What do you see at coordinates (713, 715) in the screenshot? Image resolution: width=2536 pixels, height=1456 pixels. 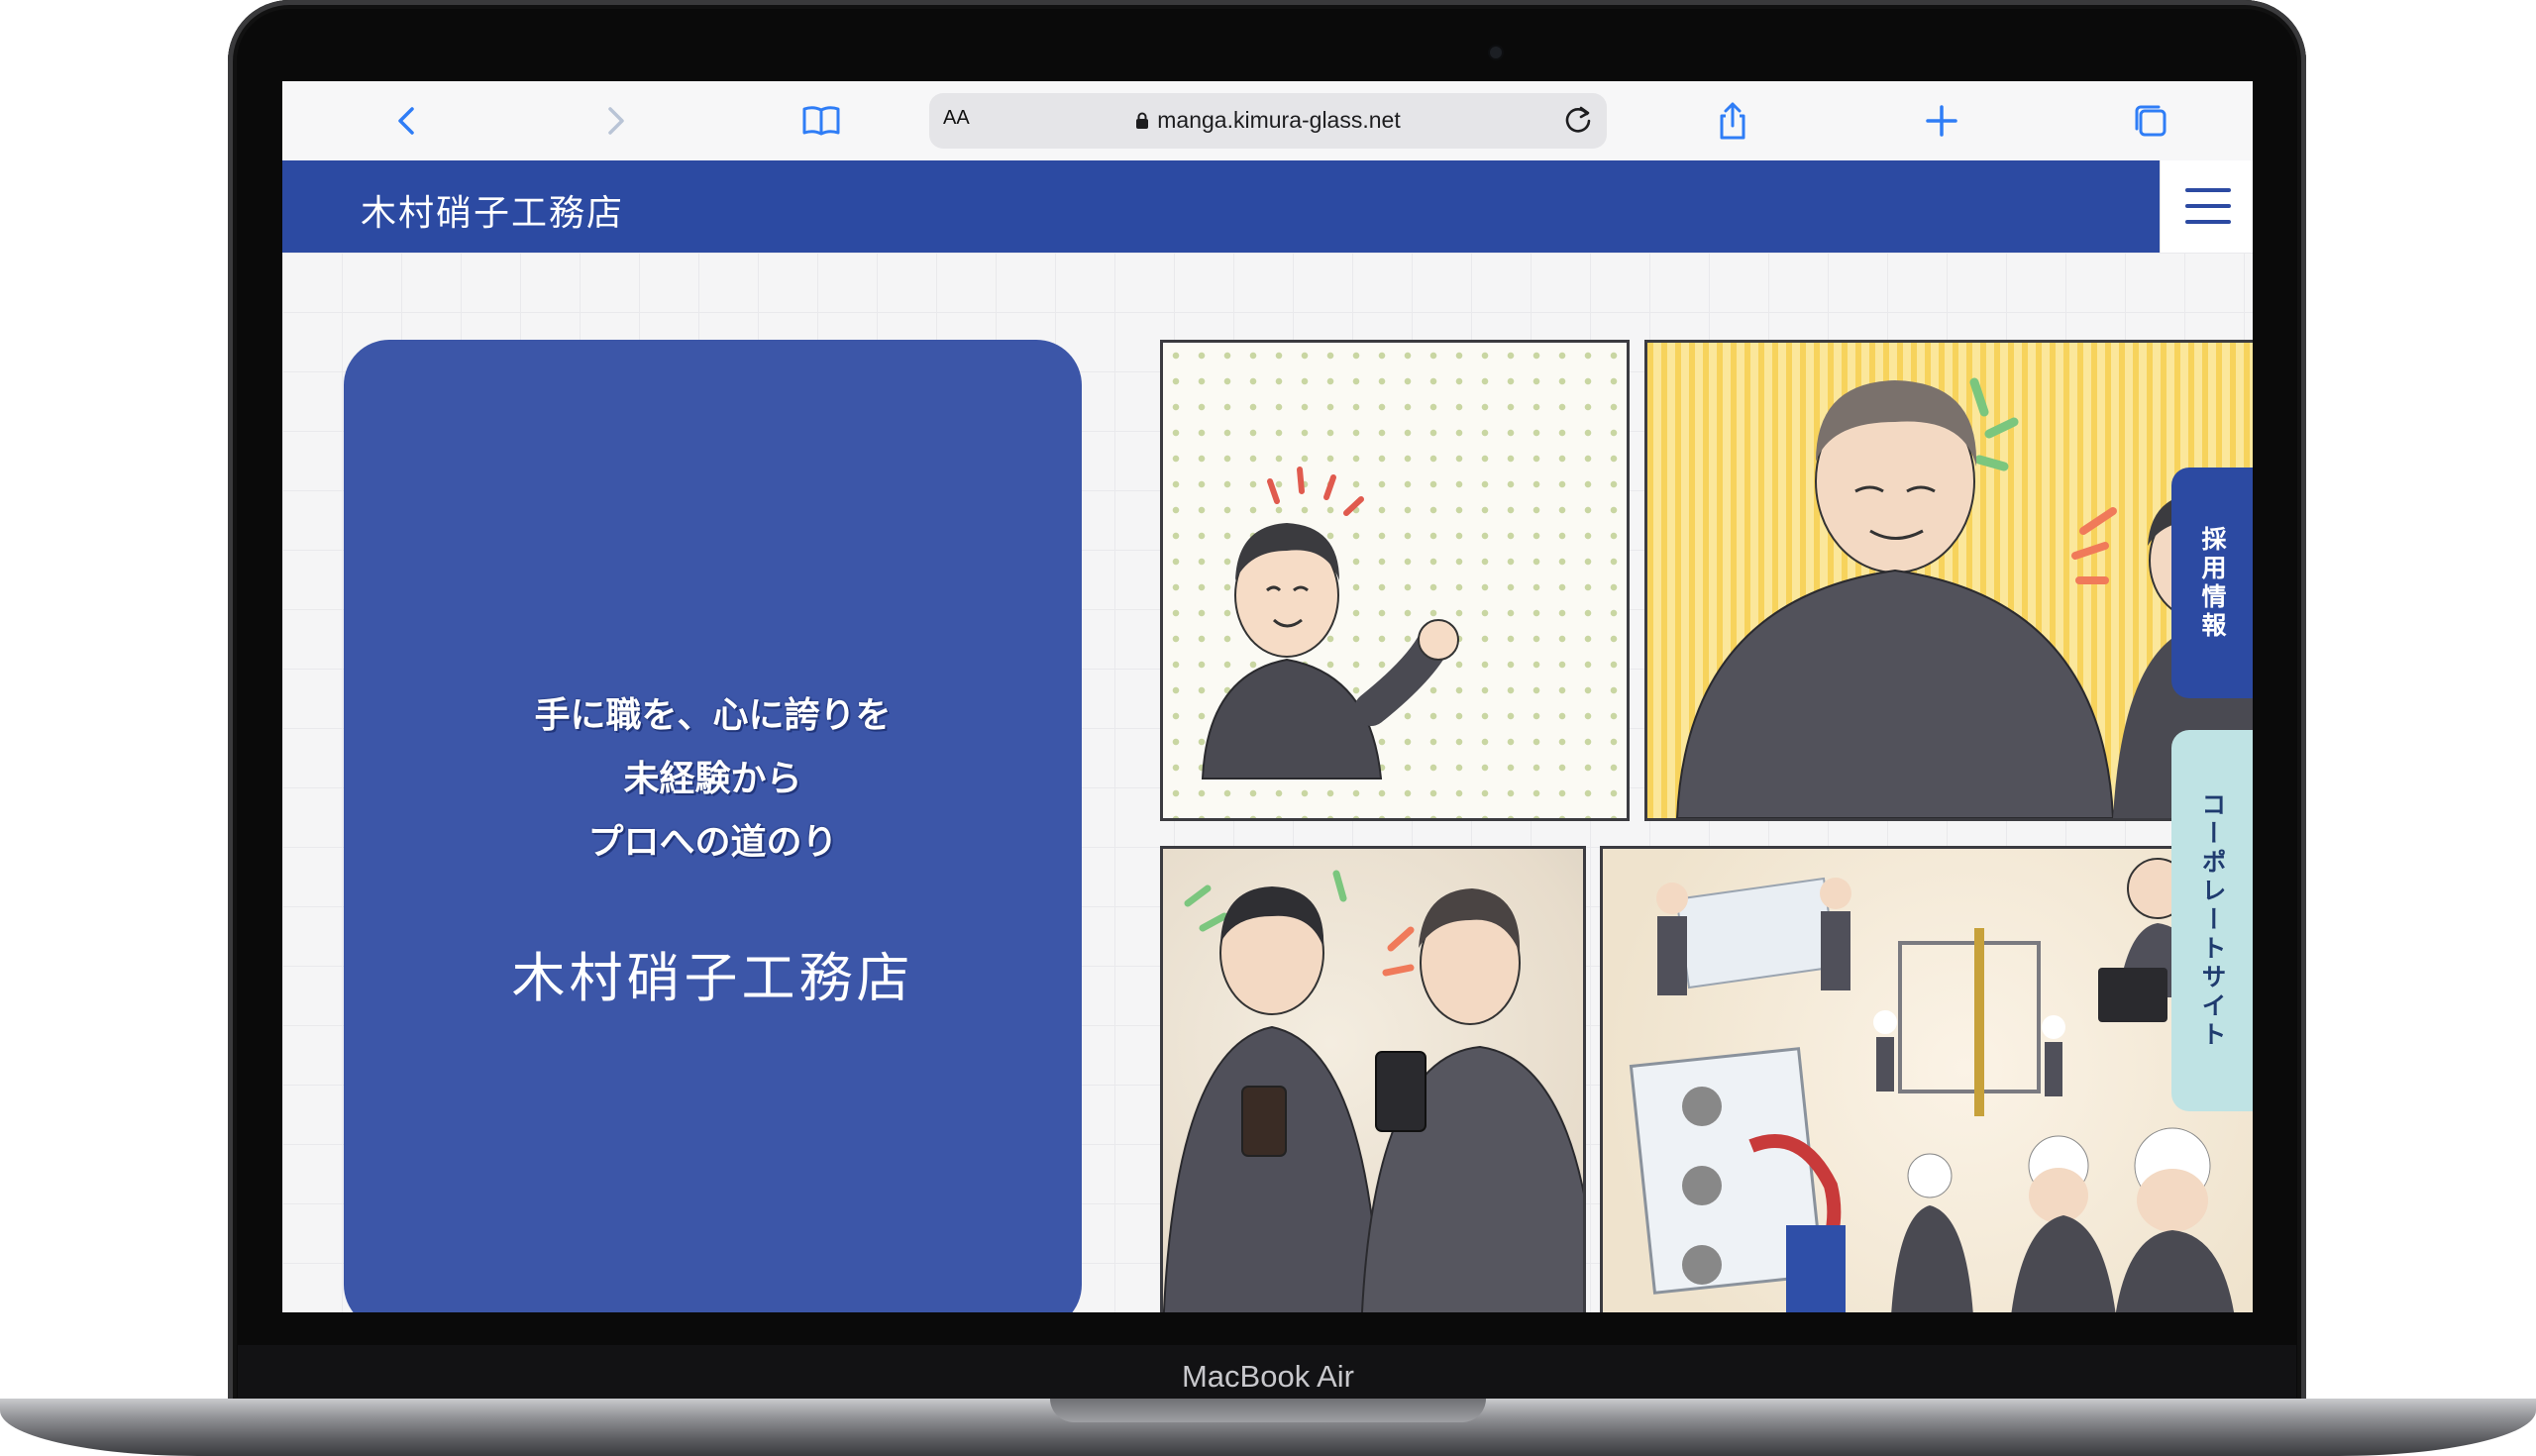 I see `tagline-line-1: 手に職を、心に誇りを` at bounding box center [713, 715].